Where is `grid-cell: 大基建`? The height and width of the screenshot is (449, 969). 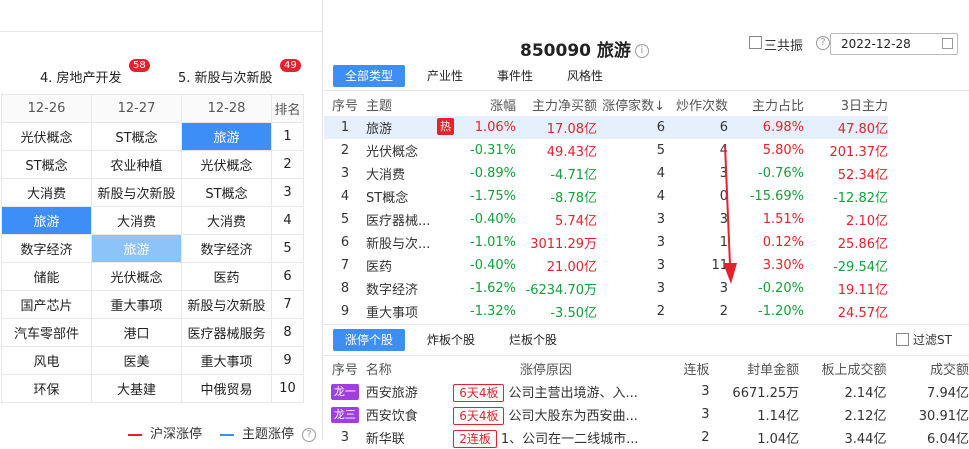
grid-cell: 大基建 is located at coordinates (136, 388).